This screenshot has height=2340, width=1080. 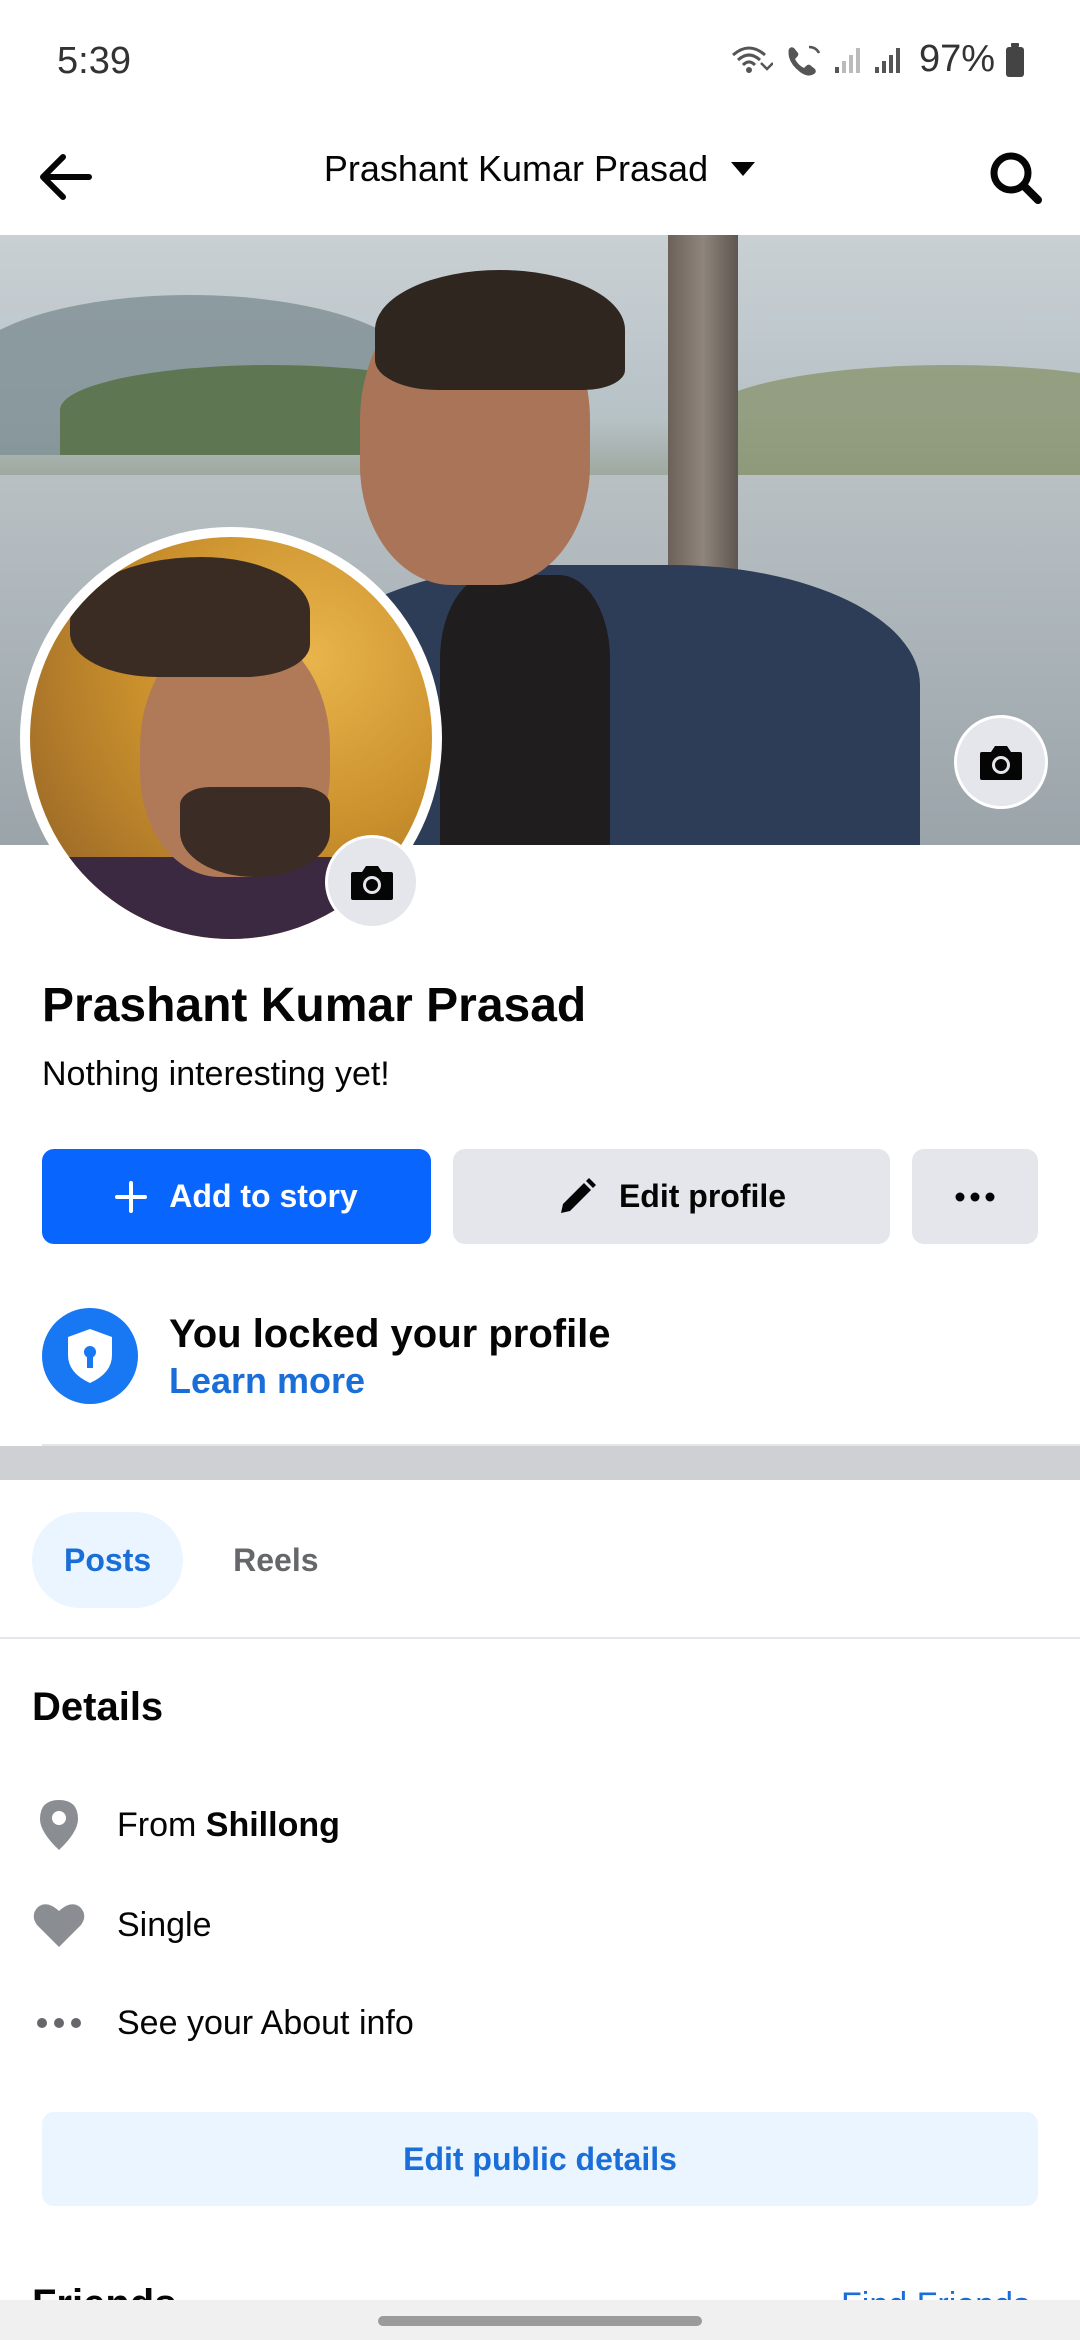 I want to click on wifi-call-icon, so click(x=804, y=60).